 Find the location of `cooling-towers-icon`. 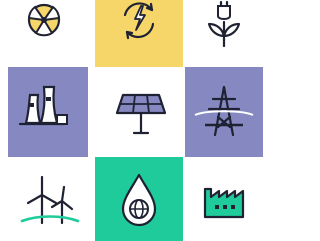

cooling-towers-icon is located at coordinates (43, 105).